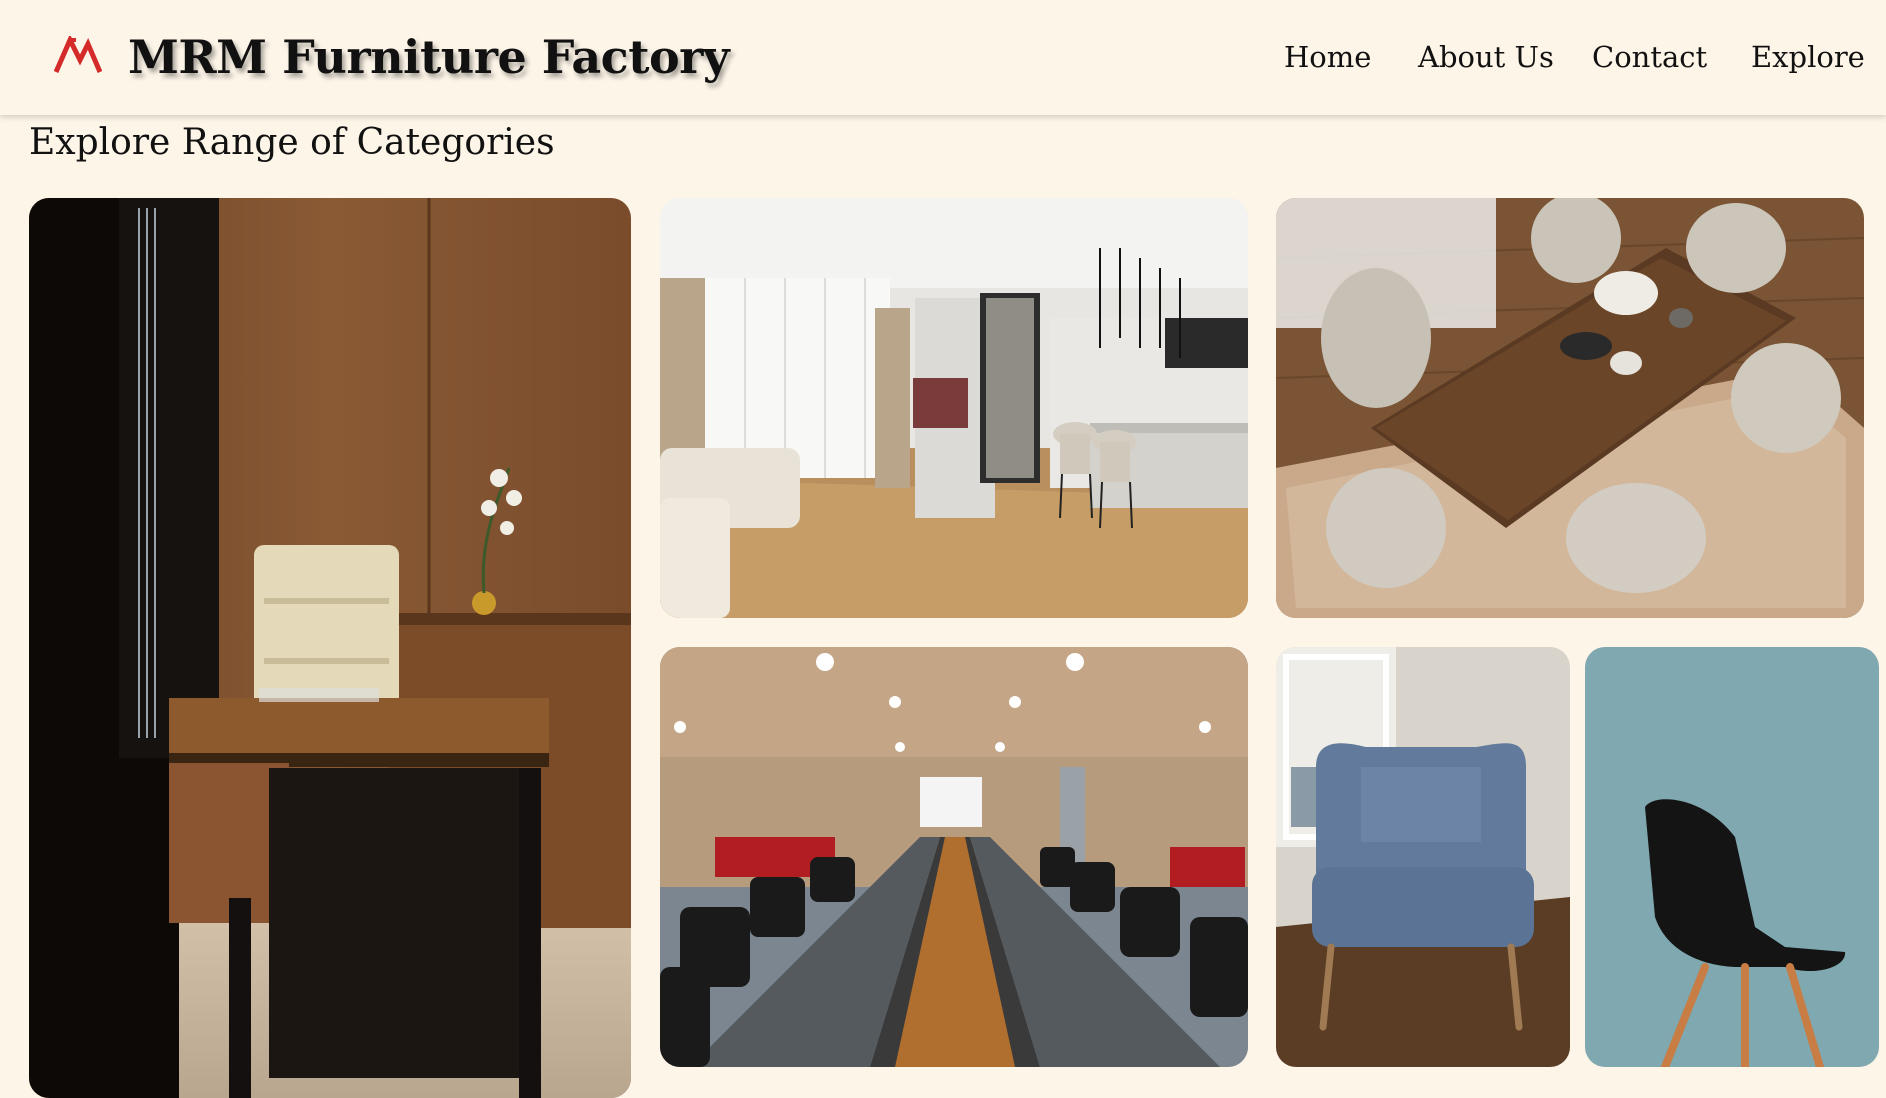 The width and height of the screenshot is (1886, 1098). What do you see at coordinates (1423, 857) in the screenshot?
I see `category-armchair-image` at bounding box center [1423, 857].